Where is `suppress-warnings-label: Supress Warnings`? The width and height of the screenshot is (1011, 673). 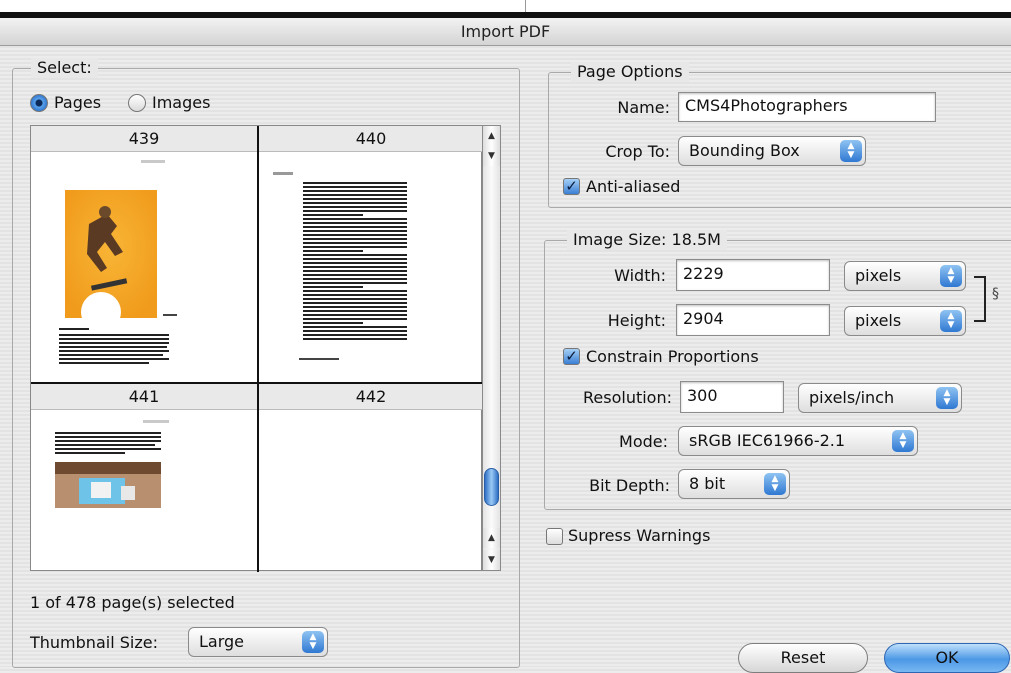
suppress-warnings-label: Supress Warnings is located at coordinates (639, 536).